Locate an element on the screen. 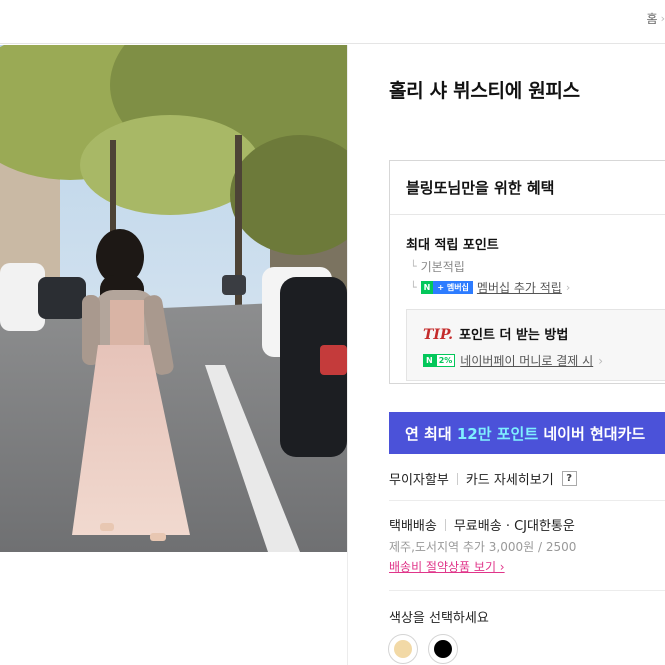 This screenshot has height=665, width=665. basic-points-row: └ 기본적립 is located at coordinates (437, 266).